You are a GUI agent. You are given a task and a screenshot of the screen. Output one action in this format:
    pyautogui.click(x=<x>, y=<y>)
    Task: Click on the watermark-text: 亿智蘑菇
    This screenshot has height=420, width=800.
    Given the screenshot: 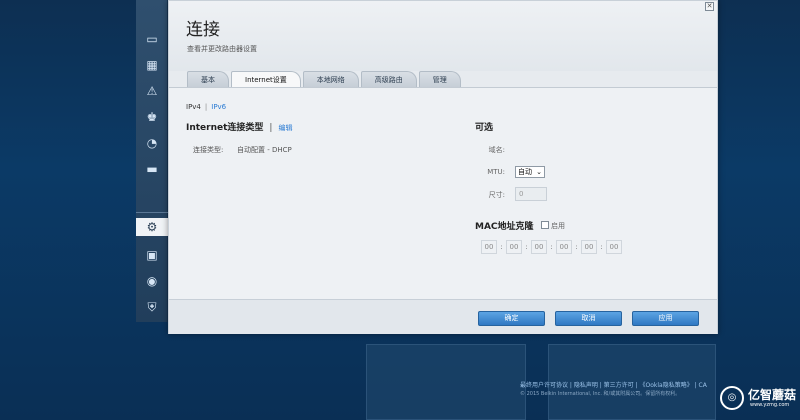 What is the action you would take?
    pyautogui.click(x=772, y=395)
    